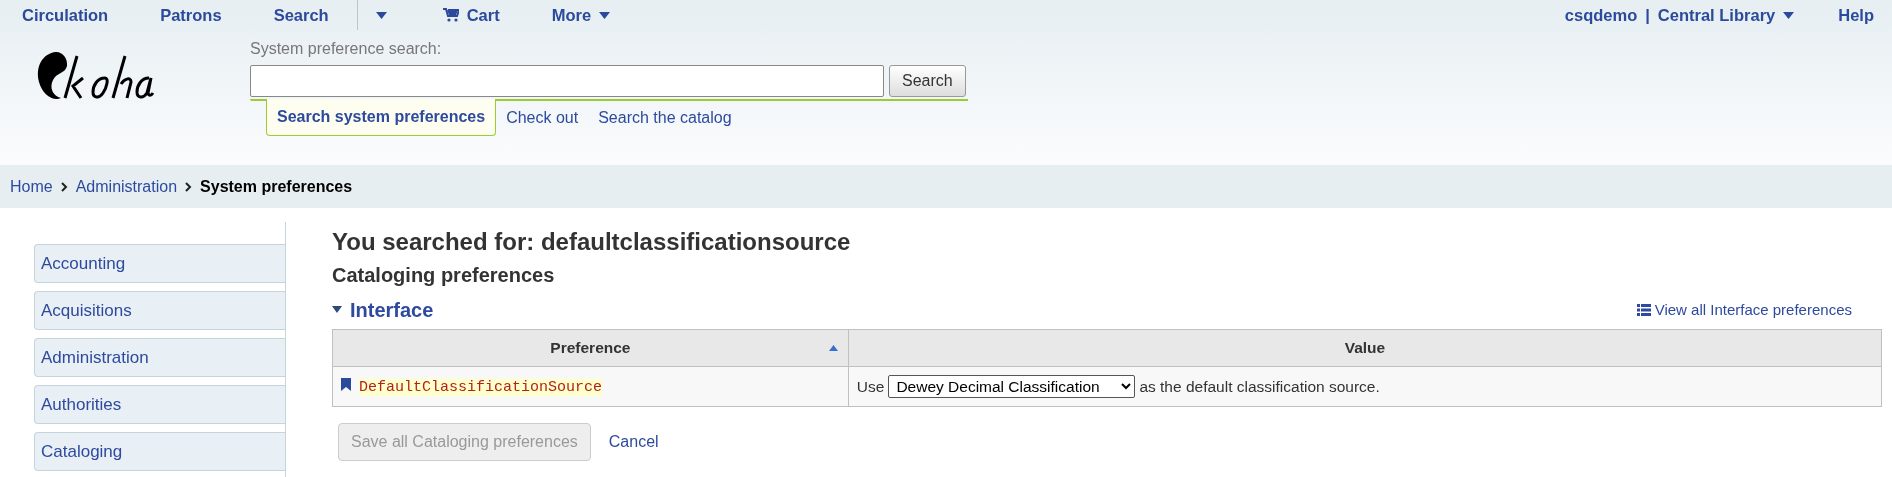 The image size is (1892, 477). What do you see at coordinates (346, 49) in the screenshot?
I see `search-label: System preference search:` at bounding box center [346, 49].